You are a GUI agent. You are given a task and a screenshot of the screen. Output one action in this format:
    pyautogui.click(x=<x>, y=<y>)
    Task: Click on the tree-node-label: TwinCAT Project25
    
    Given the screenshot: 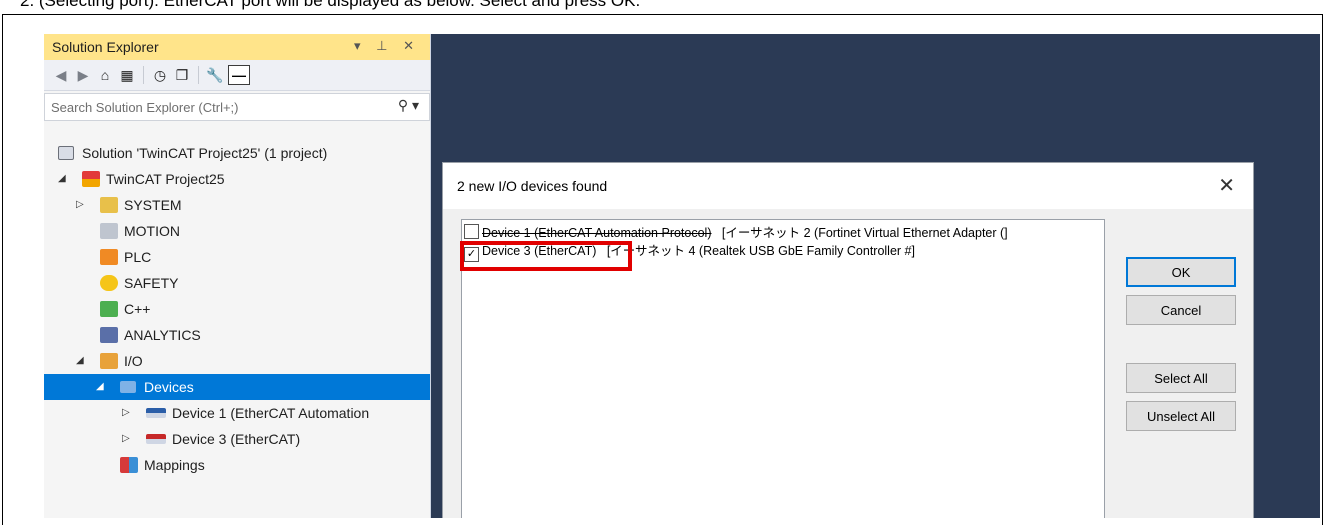 What is the action you would take?
    pyautogui.click(x=165, y=179)
    